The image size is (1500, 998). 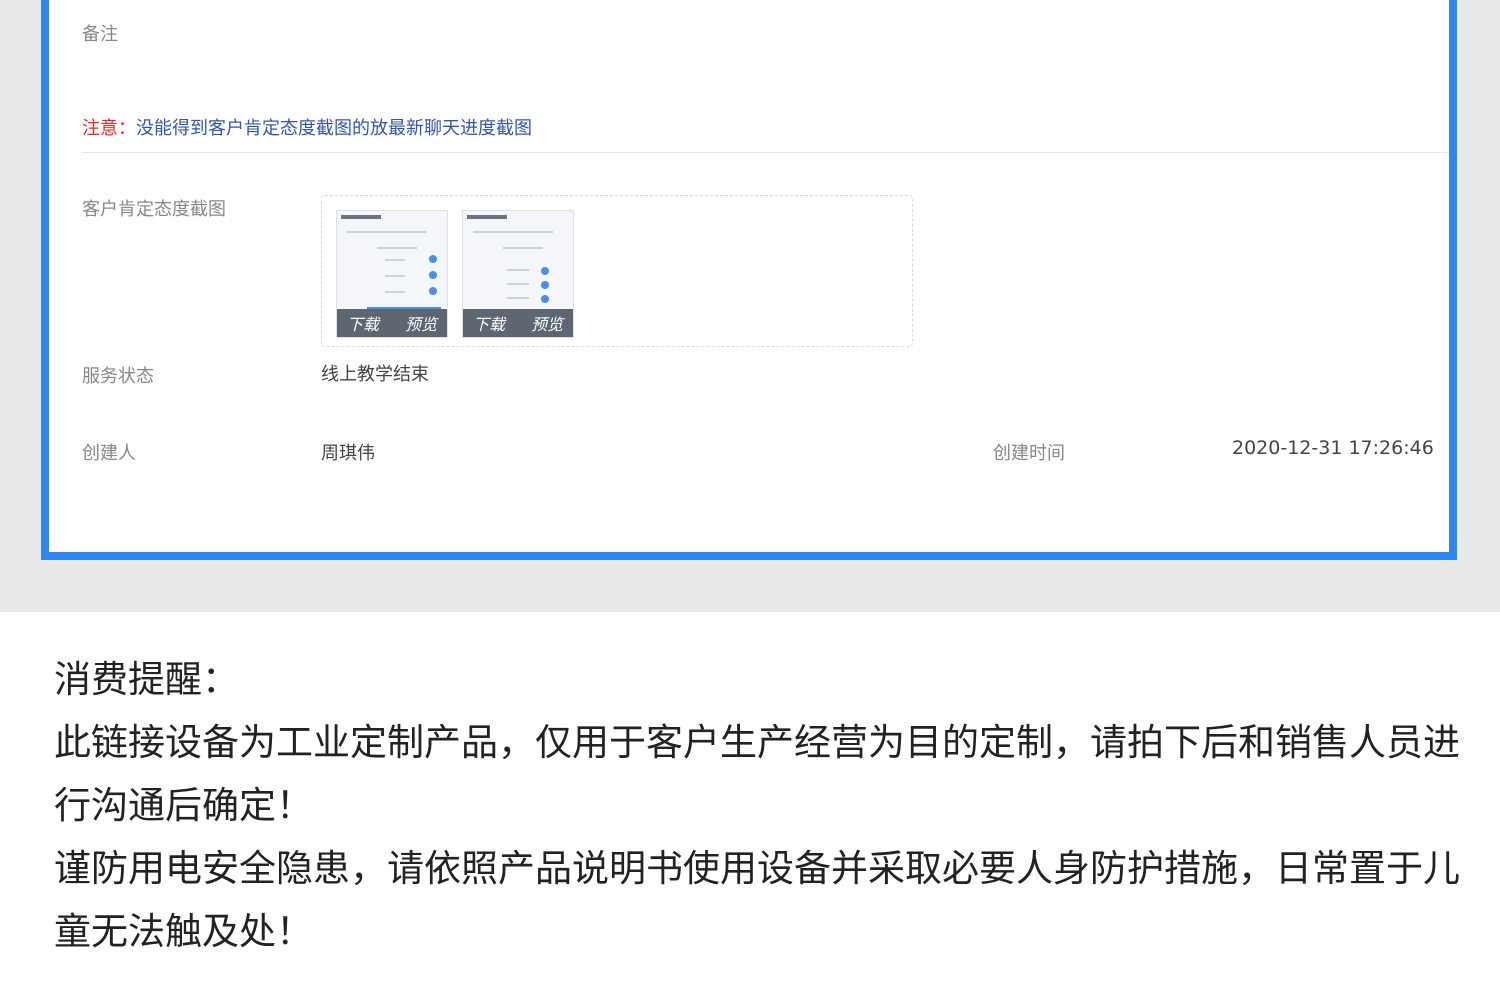 What do you see at coordinates (109, 453) in the screenshot?
I see `creator-label: 创建人` at bounding box center [109, 453].